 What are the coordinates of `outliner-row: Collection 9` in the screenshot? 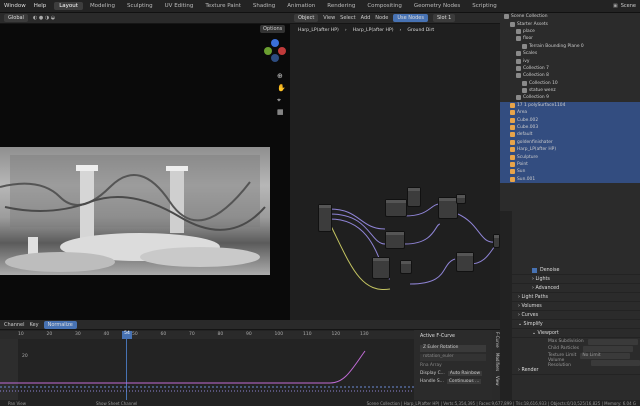 It's located at (570, 97).